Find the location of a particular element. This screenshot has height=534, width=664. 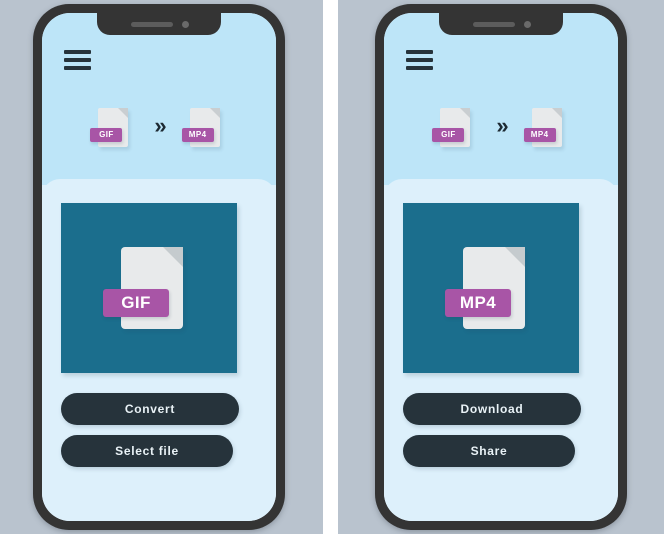

preview-file-icon: GIF is located at coordinates (143, 288).